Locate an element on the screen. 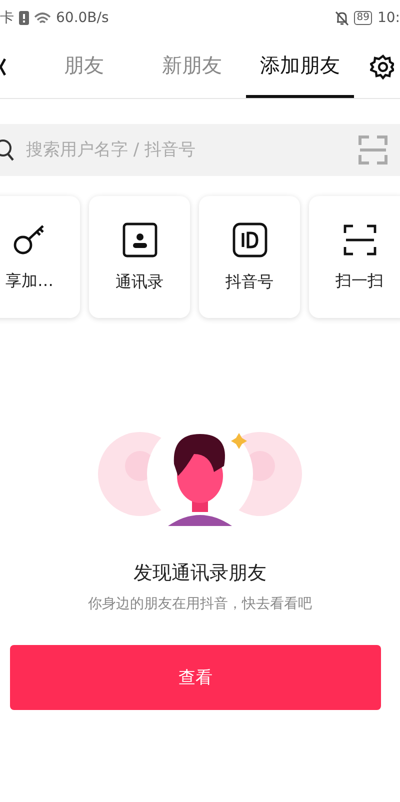  id-card-icon is located at coordinates (250, 240).